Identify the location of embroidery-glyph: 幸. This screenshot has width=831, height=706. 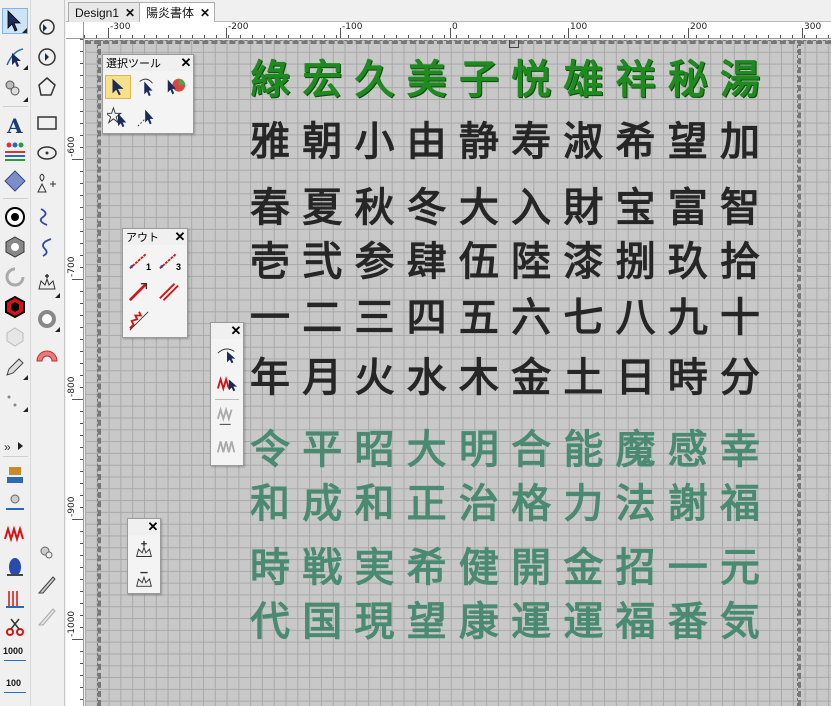
(740, 450).